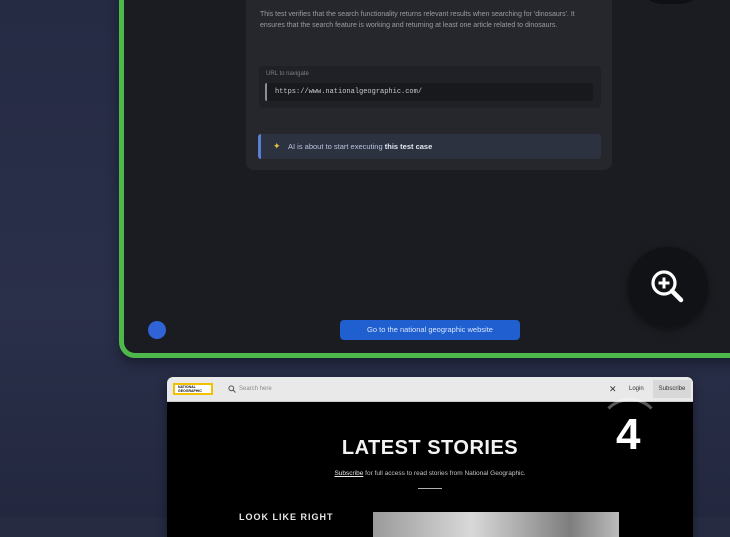  Describe the element at coordinates (613, 389) in the screenshot. I see `close-icon: ✕` at that location.